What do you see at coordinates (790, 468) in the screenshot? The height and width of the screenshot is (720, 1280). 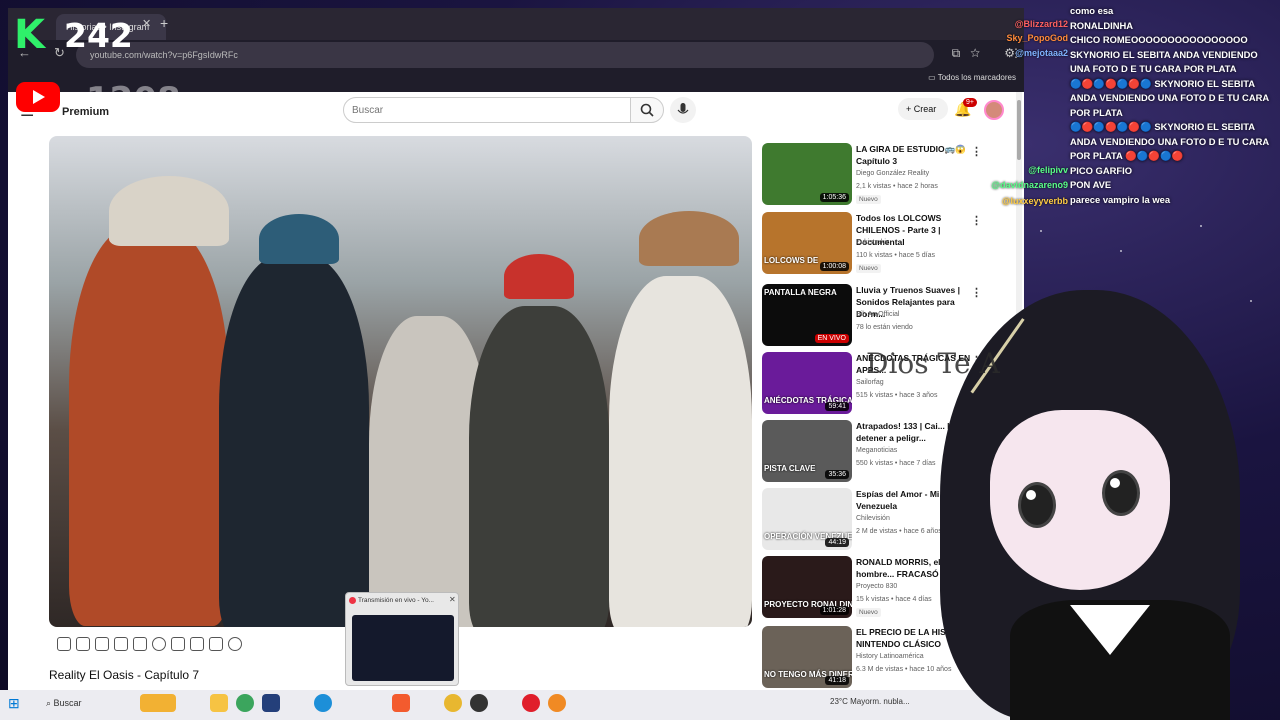 I see `thumbnail-text: PISTA CLAVE` at bounding box center [790, 468].